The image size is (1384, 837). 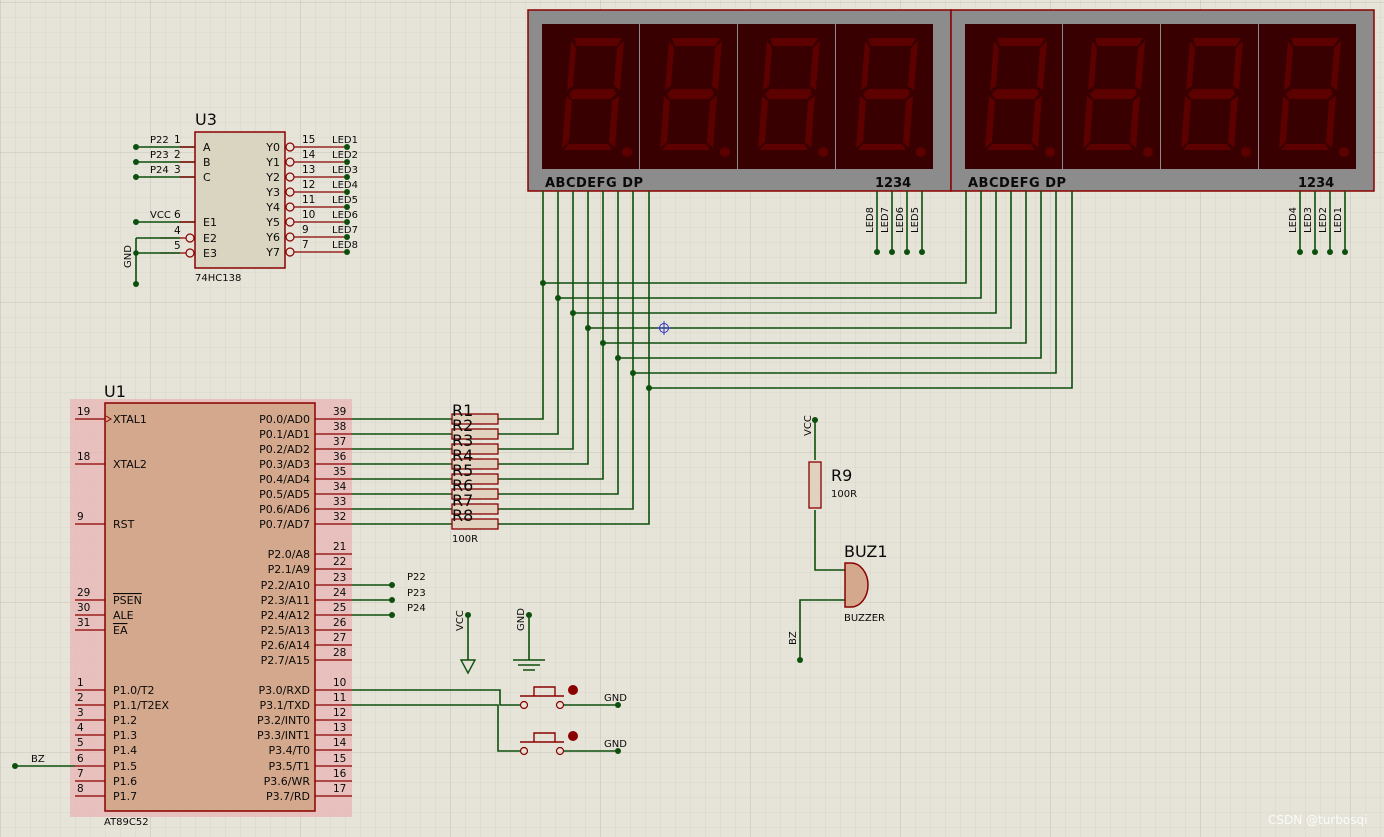 What do you see at coordinates (345, 185) in the screenshot?
I see `u3-output-net: LED4` at bounding box center [345, 185].